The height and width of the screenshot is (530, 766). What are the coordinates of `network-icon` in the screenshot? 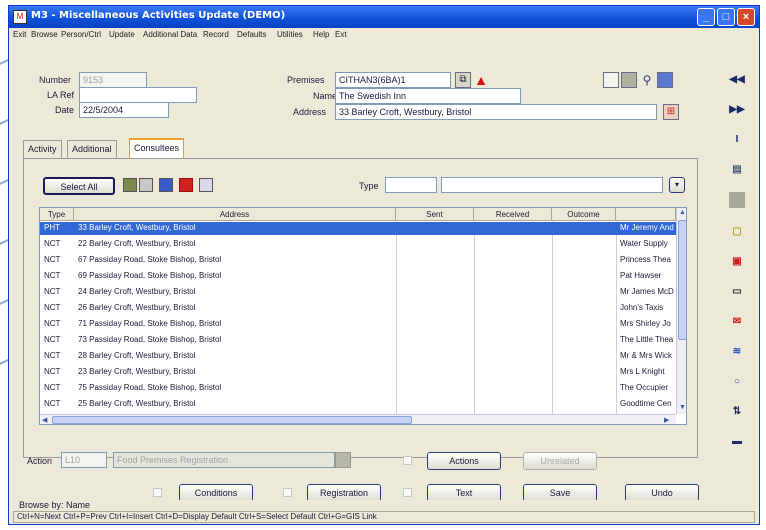 It's located at (665, 80).